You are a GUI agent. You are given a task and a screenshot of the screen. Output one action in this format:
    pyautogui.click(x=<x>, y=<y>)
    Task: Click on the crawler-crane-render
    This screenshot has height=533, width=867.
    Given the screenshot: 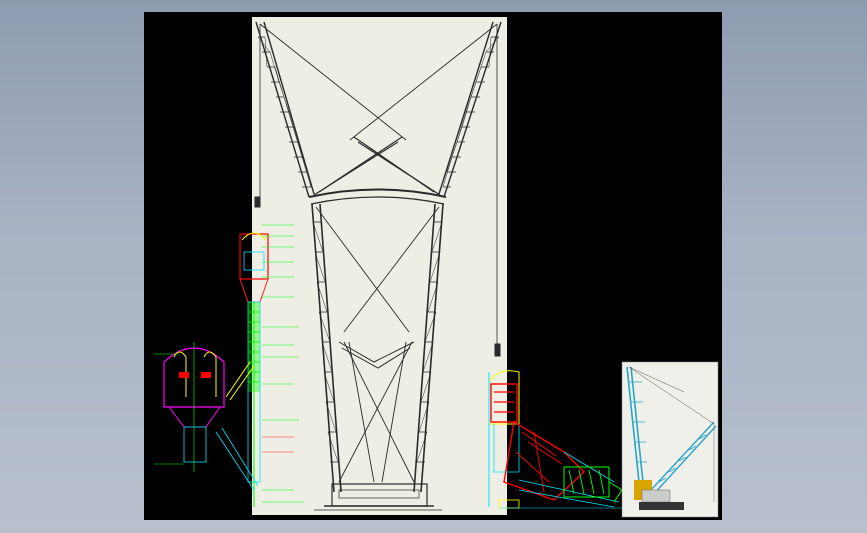 What is the action you would take?
    pyautogui.click(x=670, y=439)
    